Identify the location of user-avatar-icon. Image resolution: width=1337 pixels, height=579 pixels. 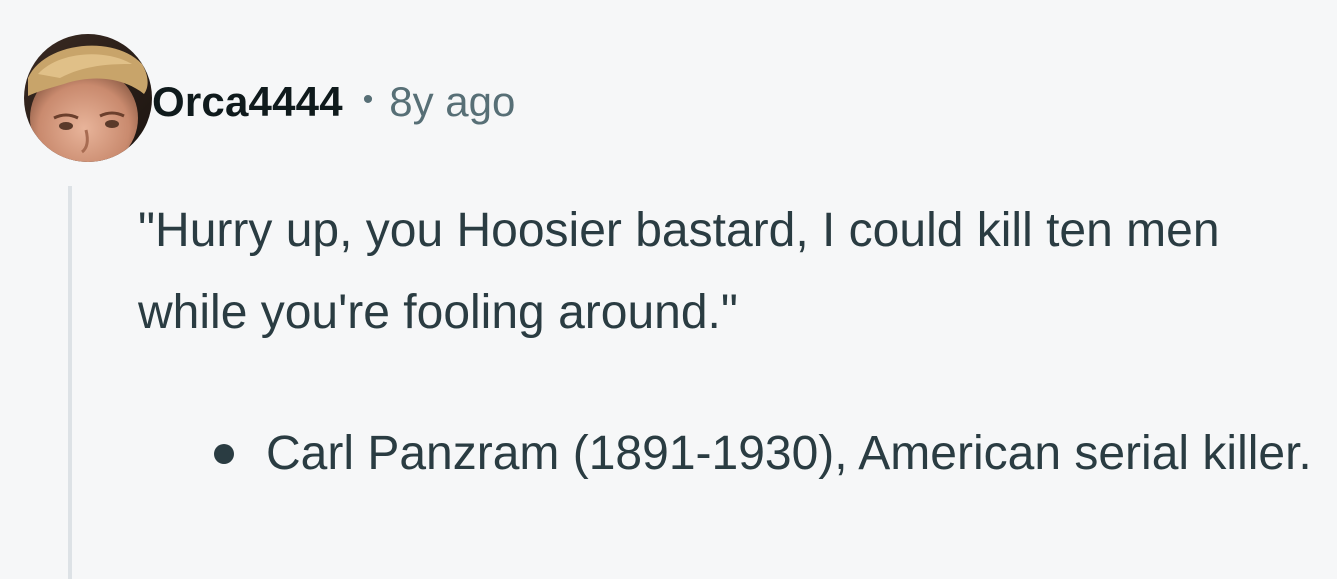
(88, 98).